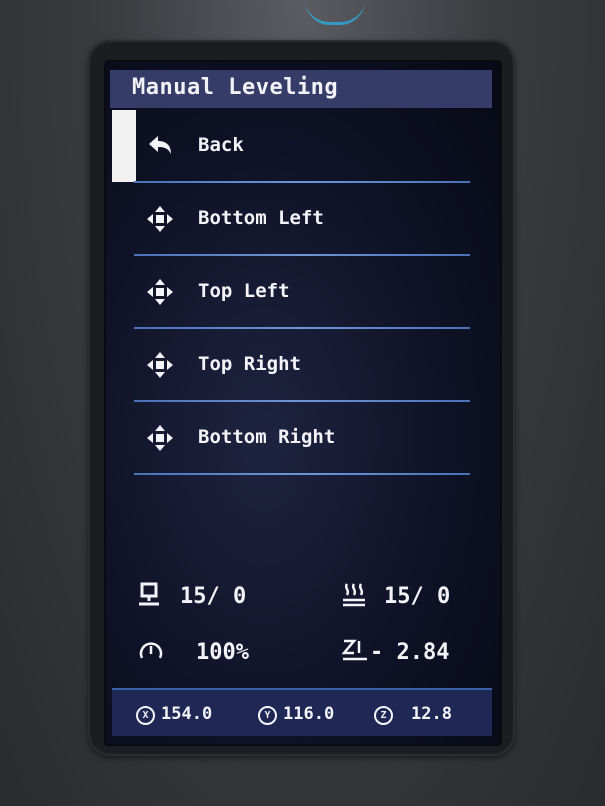 This screenshot has width=605, height=806. I want to click on y-position: Y 116.0, so click(296, 714).